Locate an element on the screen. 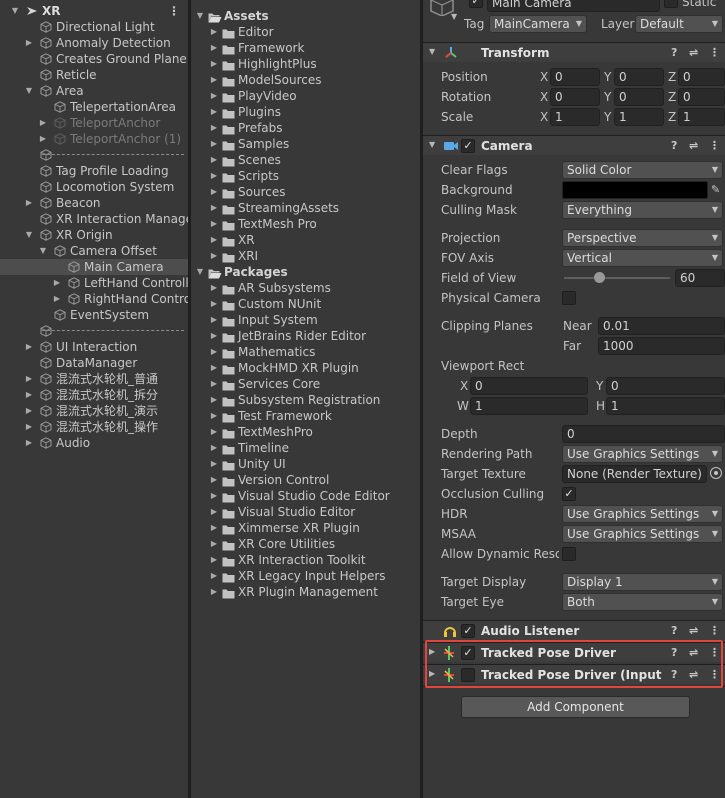 The height and width of the screenshot is (798, 725). project-folder-item: ▶ HighlightPlus is located at coordinates (305, 64).